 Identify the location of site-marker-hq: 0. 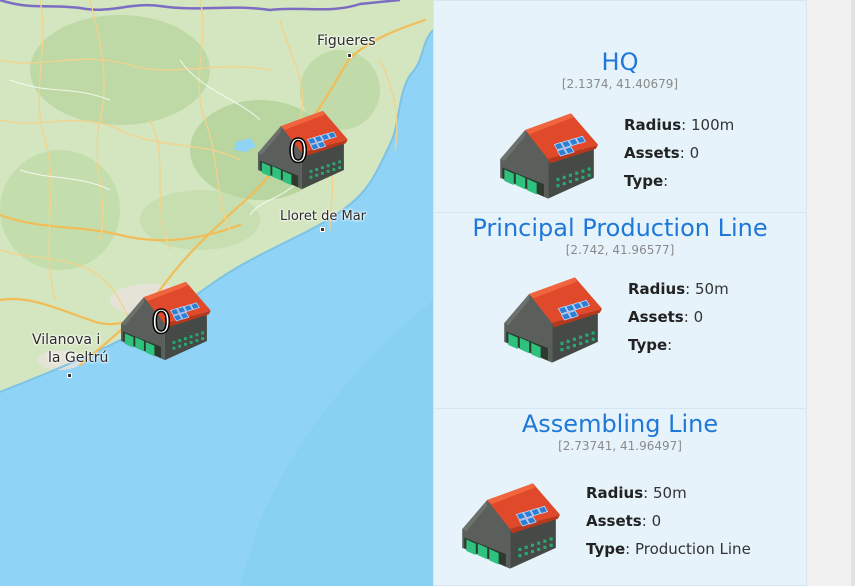
(163, 320).